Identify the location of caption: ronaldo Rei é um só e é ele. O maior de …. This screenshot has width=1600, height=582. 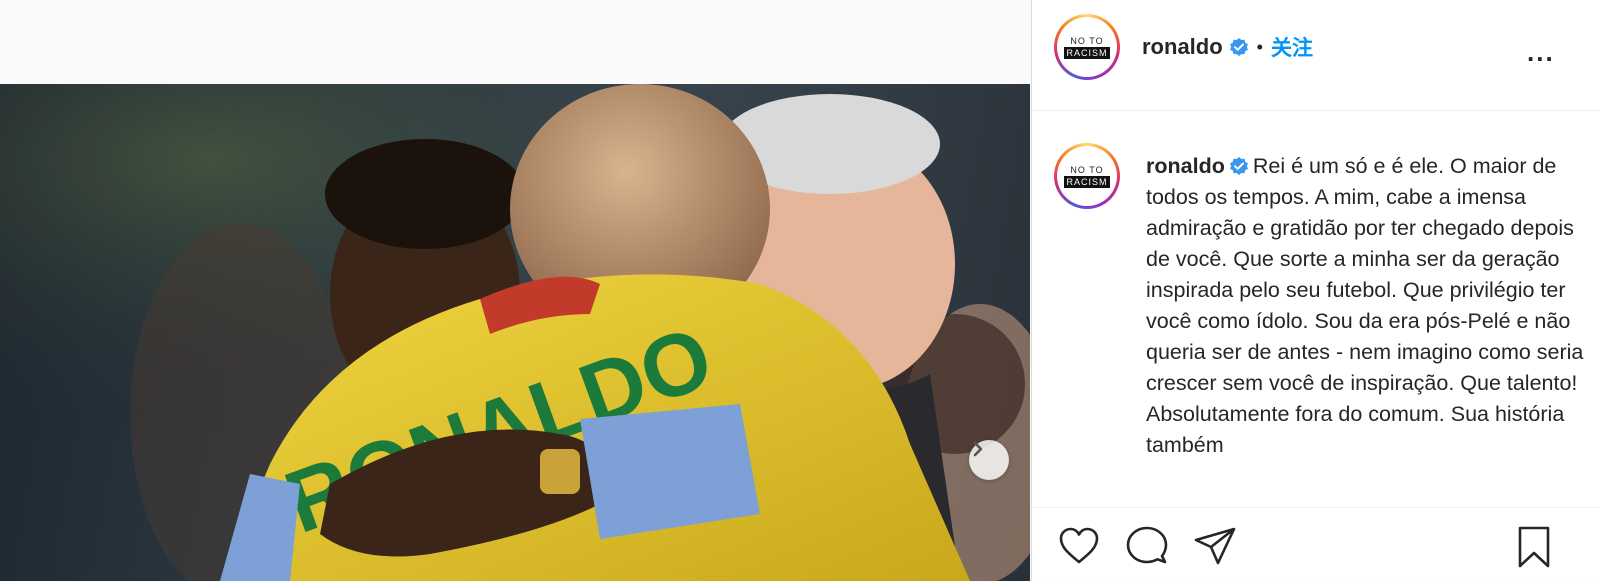
(1366, 306).